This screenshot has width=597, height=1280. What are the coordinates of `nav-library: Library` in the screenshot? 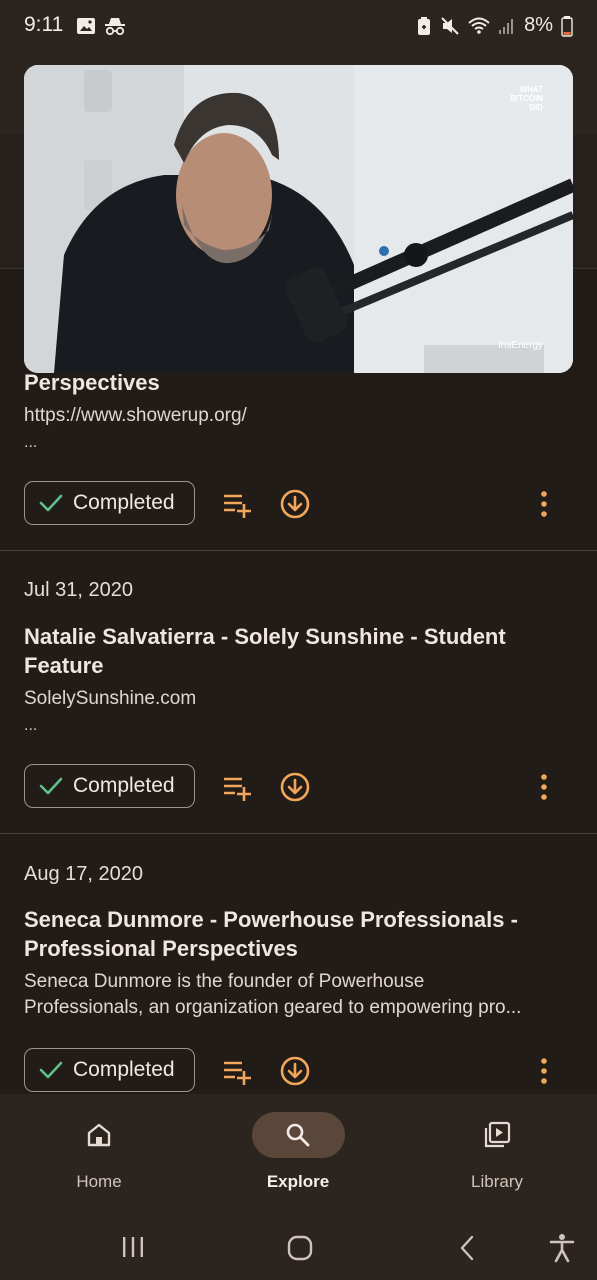 It's located at (497, 1152).